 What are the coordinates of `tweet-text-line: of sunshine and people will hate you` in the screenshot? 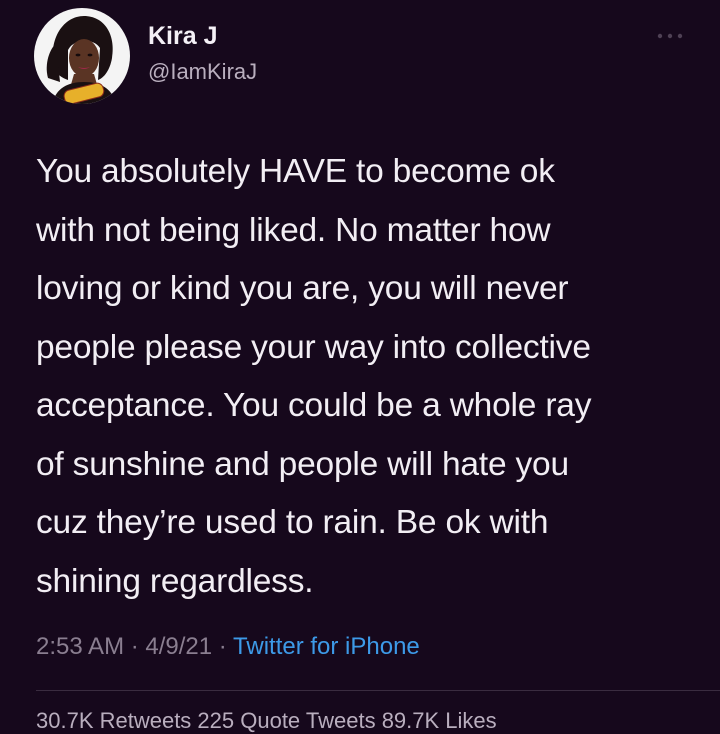 It's located at (302, 464).